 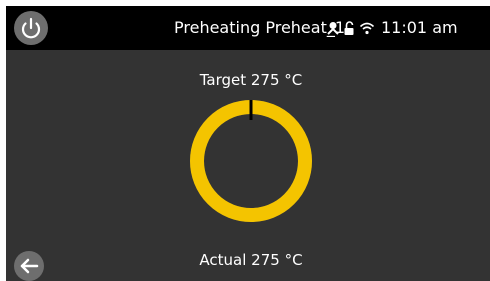 I want to click on lock-icon, so click(x=349, y=28).